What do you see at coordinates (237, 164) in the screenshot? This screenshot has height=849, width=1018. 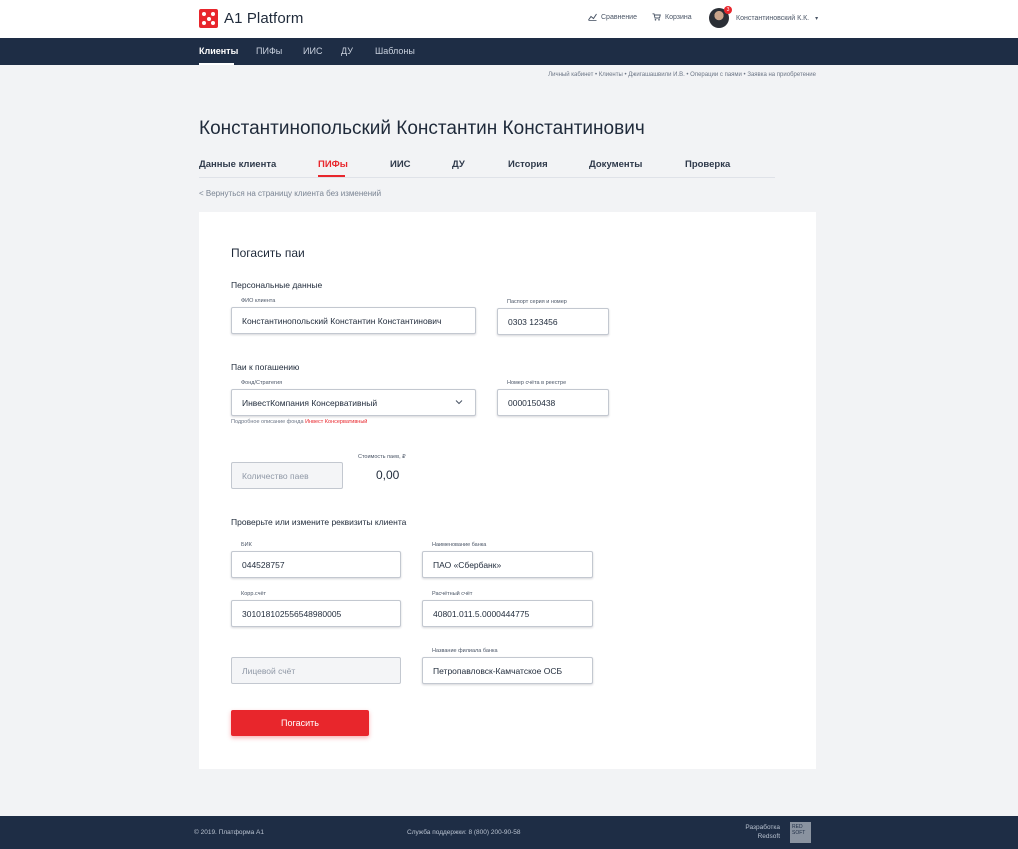 I see `tab-client-data: Данные клиента` at bounding box center [237, 164].